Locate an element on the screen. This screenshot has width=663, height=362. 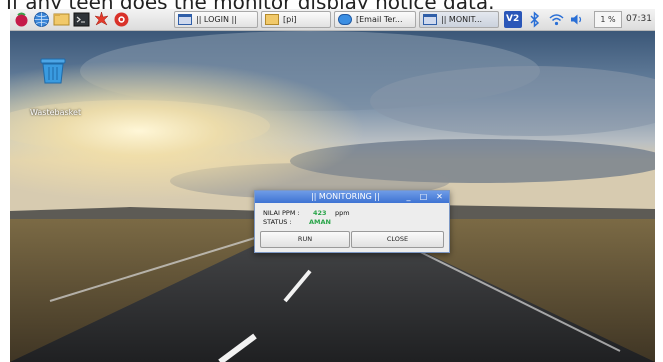
desktop-icon-label: Wastebasket is located at coordinates (56, 112).